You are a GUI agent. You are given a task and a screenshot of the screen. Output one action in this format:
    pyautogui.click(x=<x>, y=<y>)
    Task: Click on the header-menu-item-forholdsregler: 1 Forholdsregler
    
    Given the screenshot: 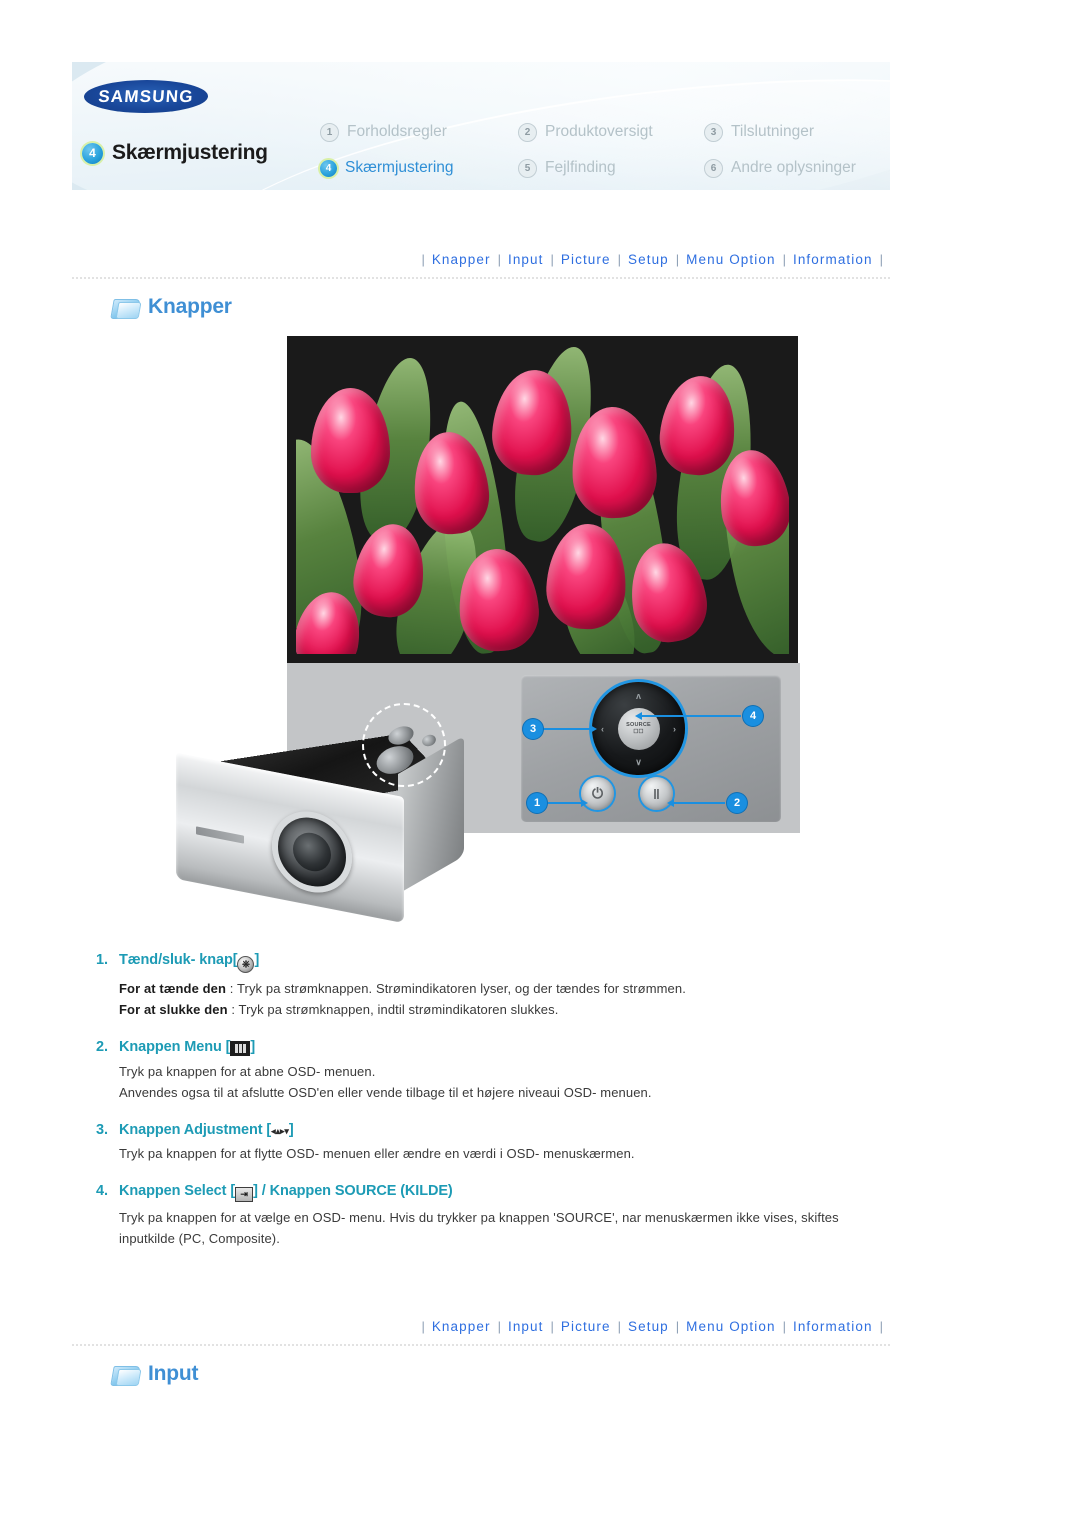 What is the action you would take?
    pyautogui.click(x=419, y=132)
    